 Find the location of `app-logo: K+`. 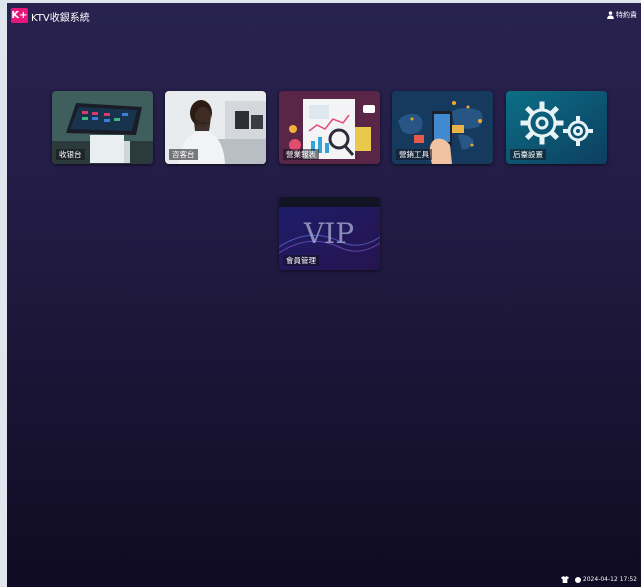

app-logo: K+ is located at coordinates (19, 15).